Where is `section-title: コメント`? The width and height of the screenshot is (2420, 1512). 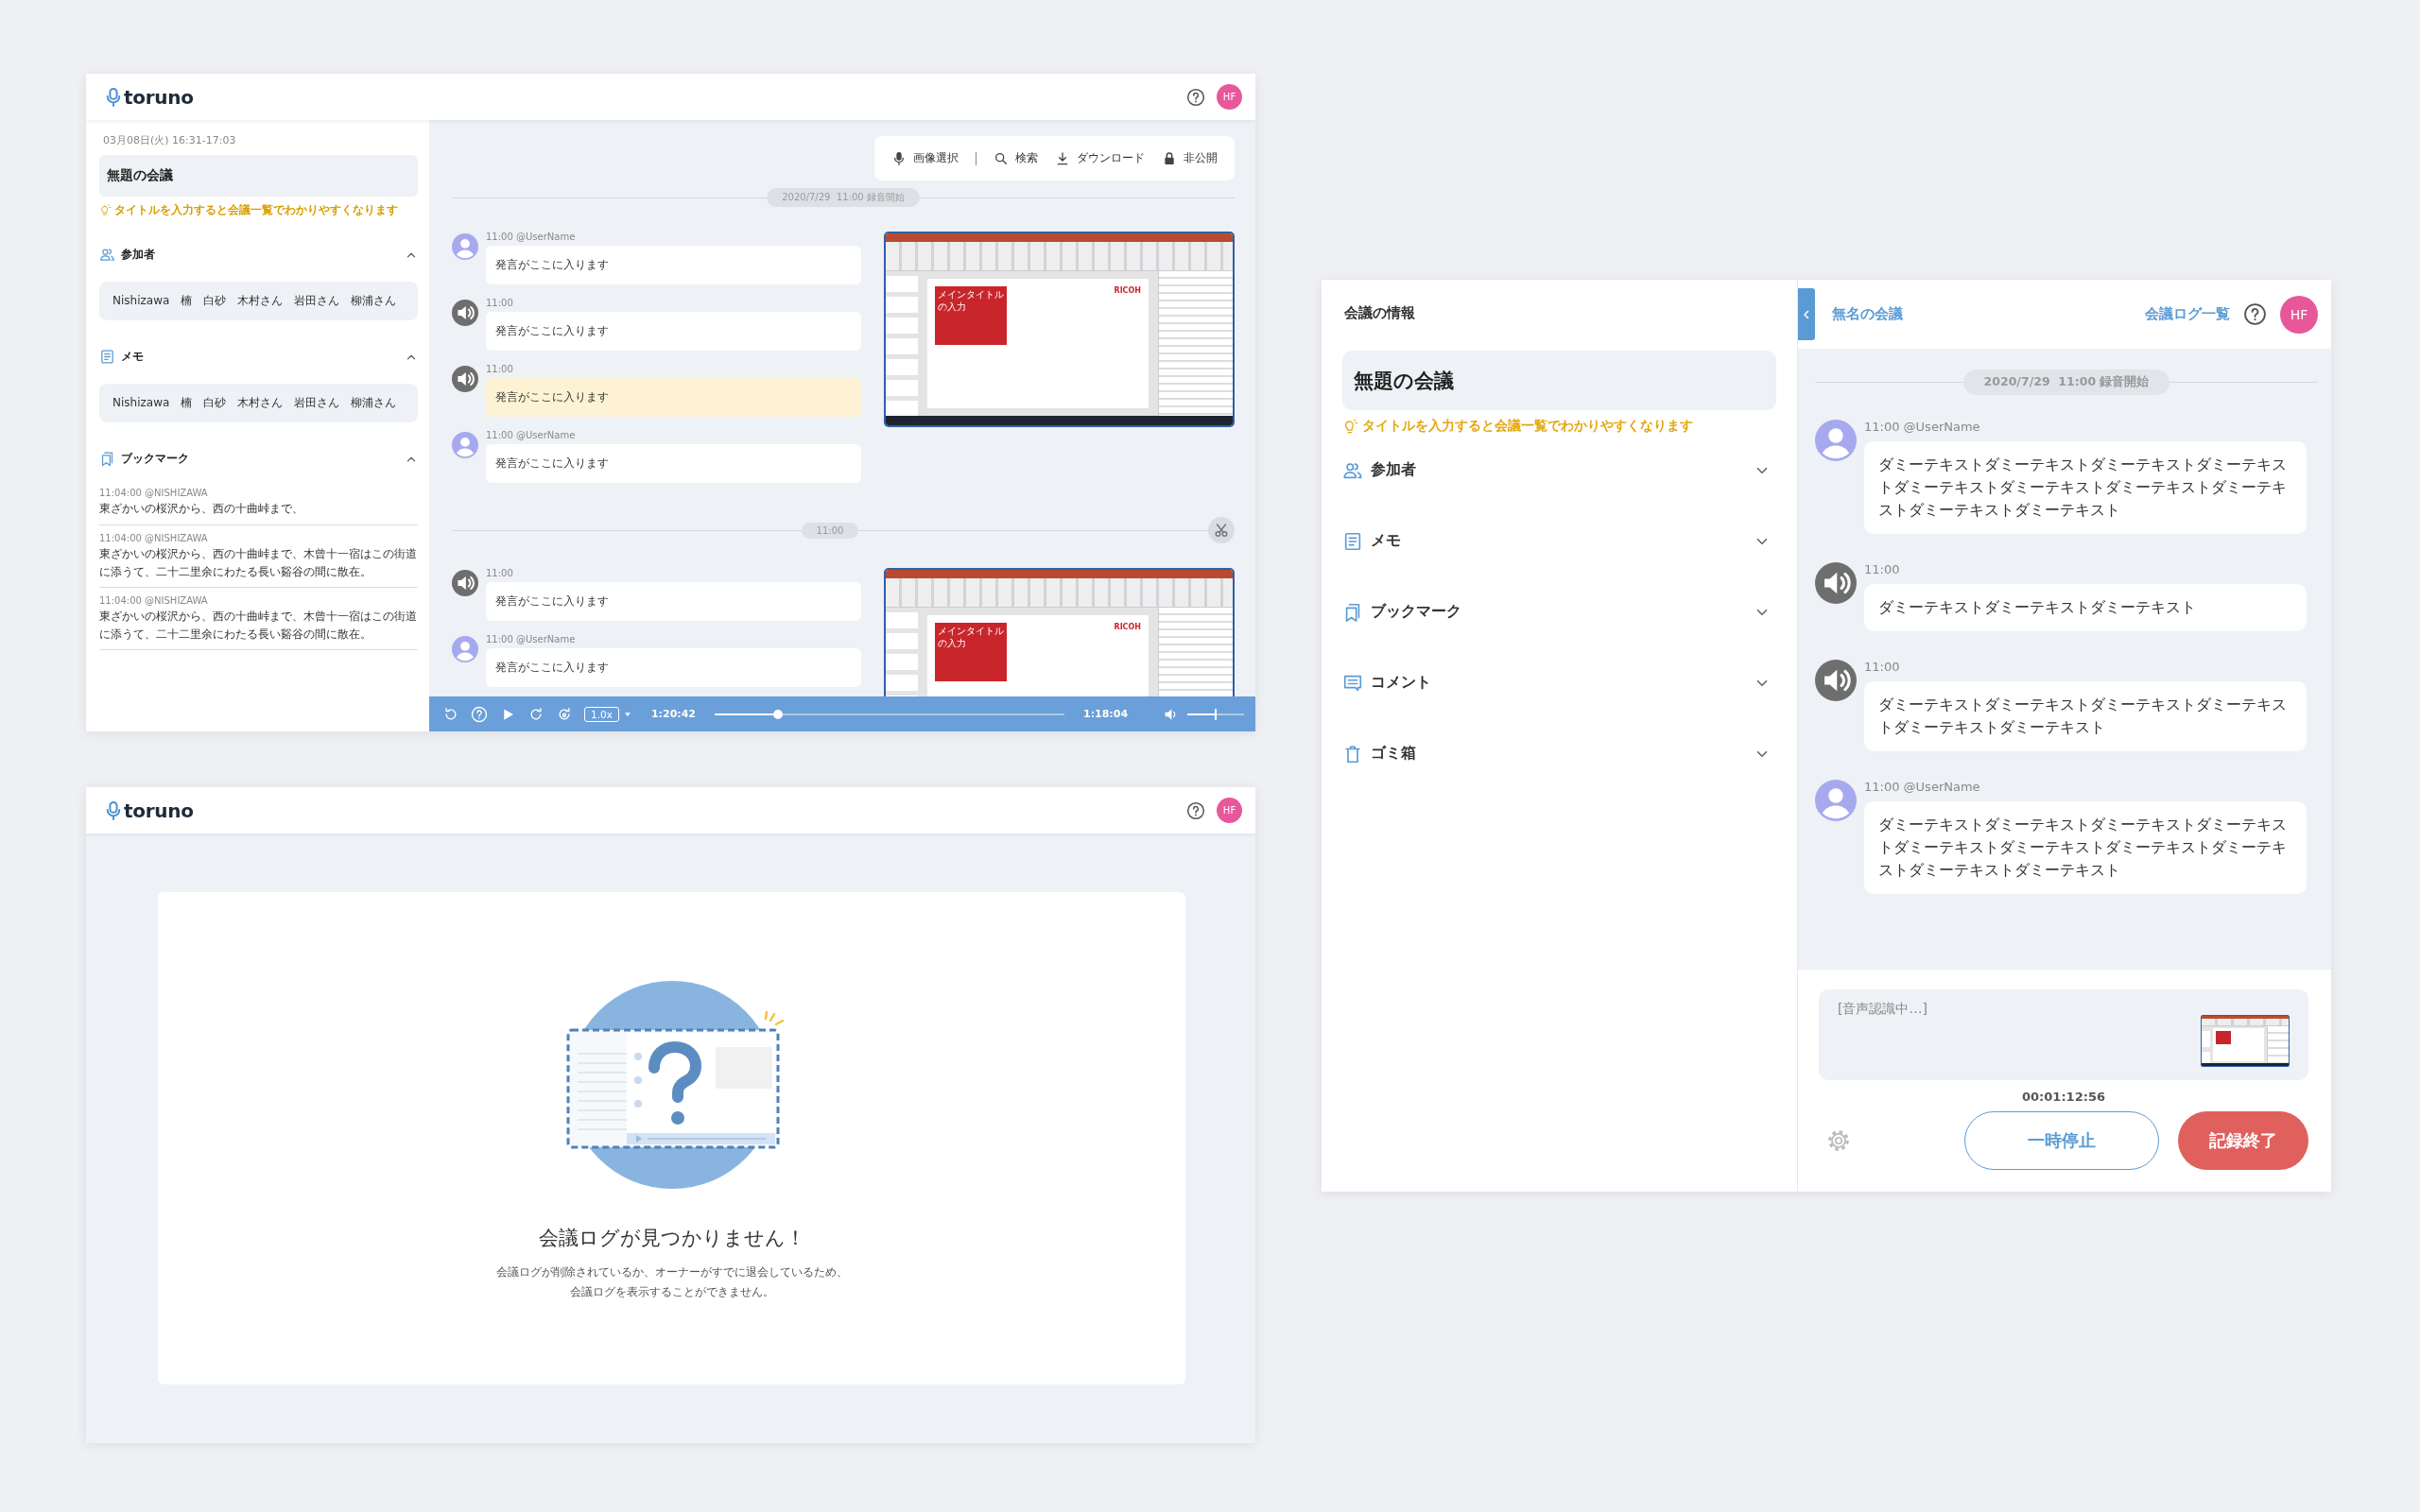
section-title: コメント is located at coordinates (1402, 683).